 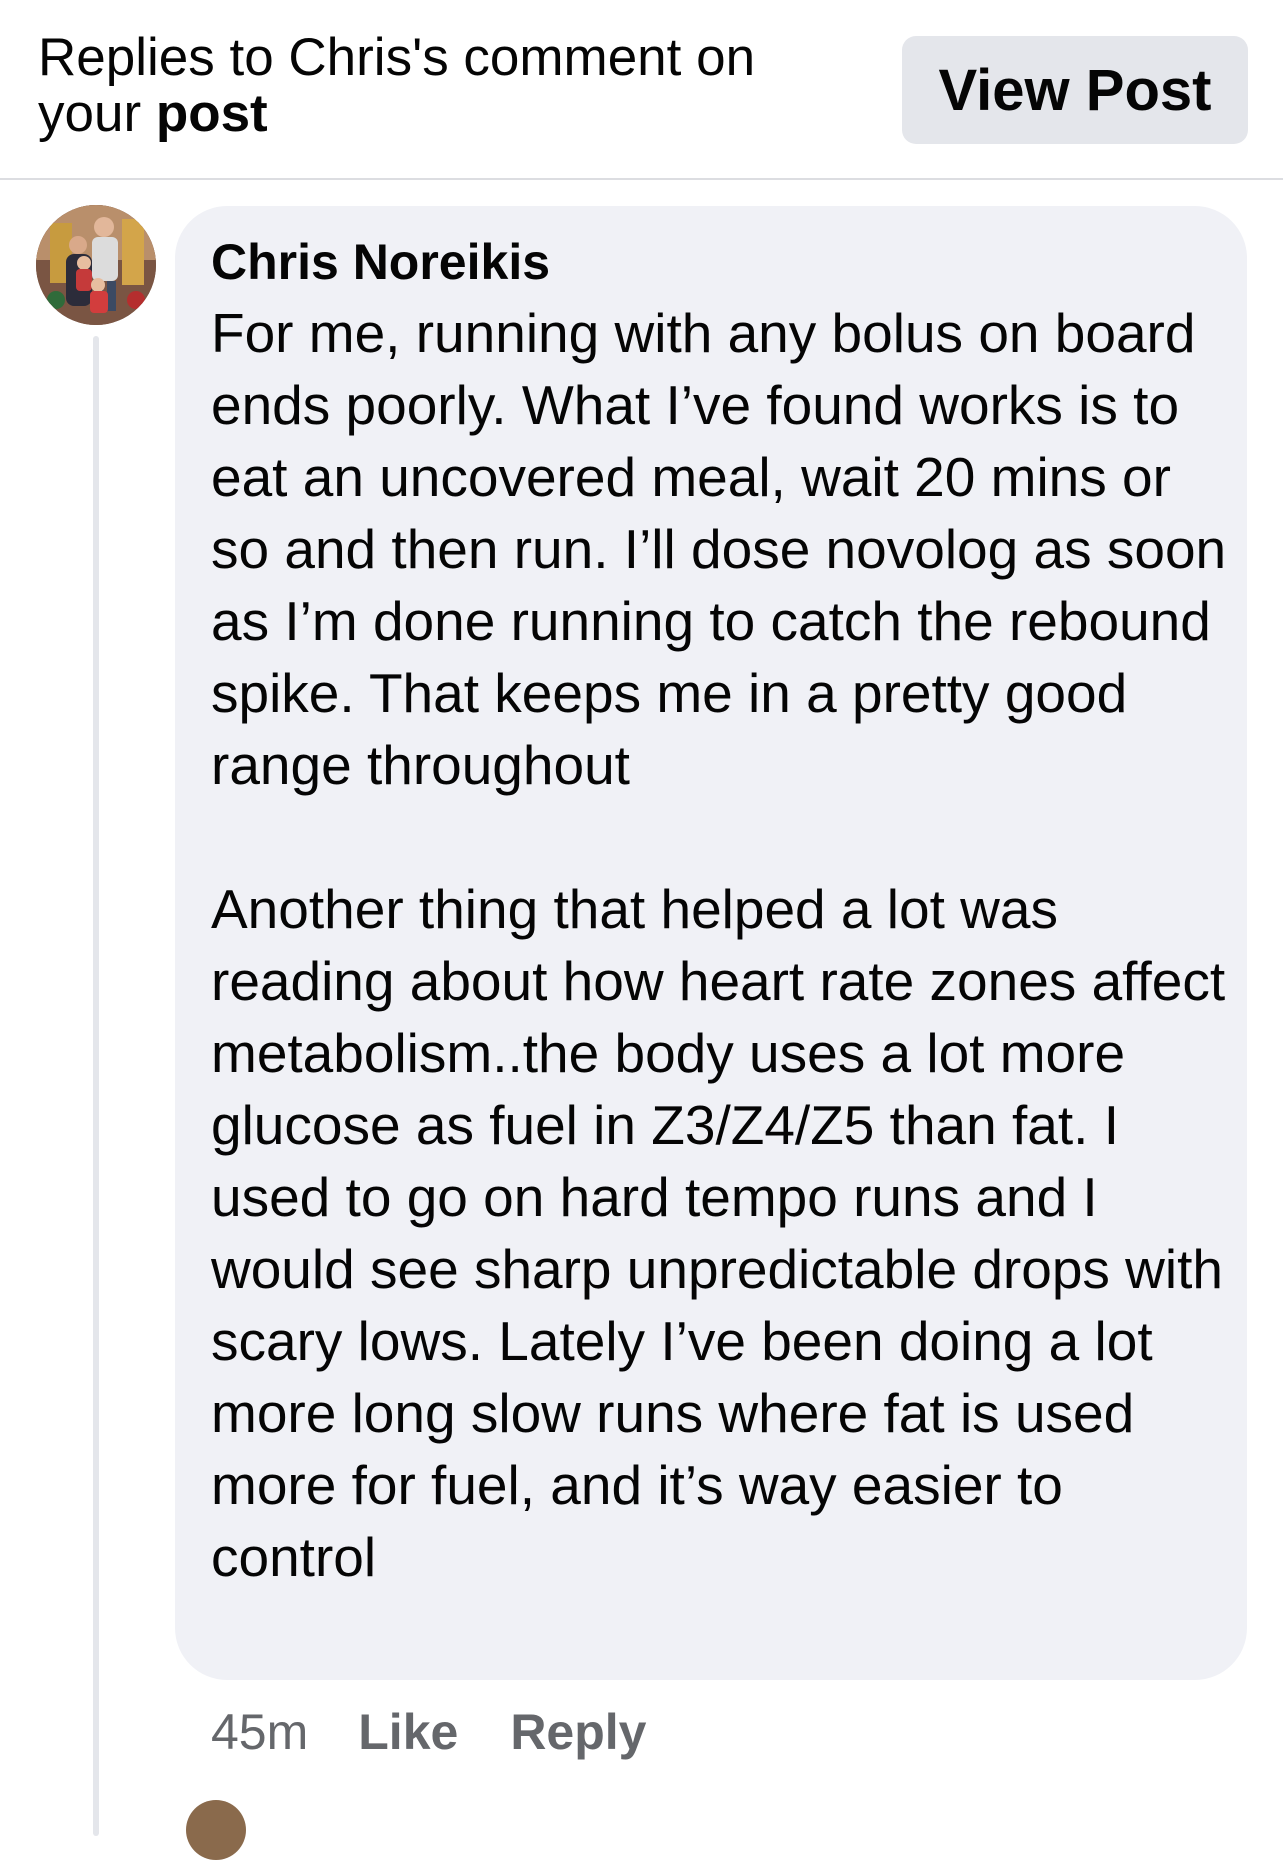 I want to click on header-title-text: Replies to Chris's comment on your, so click(x=397, y=85).